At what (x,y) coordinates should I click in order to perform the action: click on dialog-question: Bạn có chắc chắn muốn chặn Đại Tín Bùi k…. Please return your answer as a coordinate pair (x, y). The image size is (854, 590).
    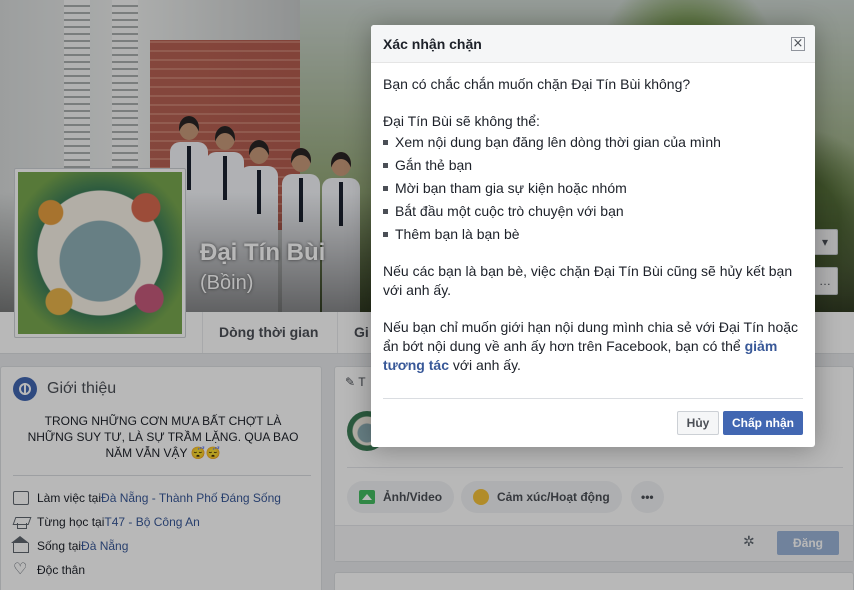
    Looking at the image, I should click on (537, 84).